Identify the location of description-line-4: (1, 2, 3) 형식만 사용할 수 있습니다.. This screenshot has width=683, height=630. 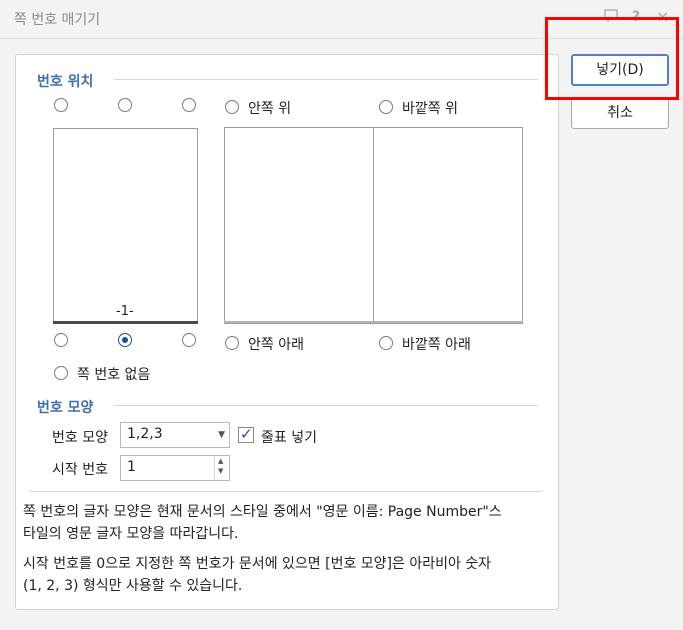
(133, 586).